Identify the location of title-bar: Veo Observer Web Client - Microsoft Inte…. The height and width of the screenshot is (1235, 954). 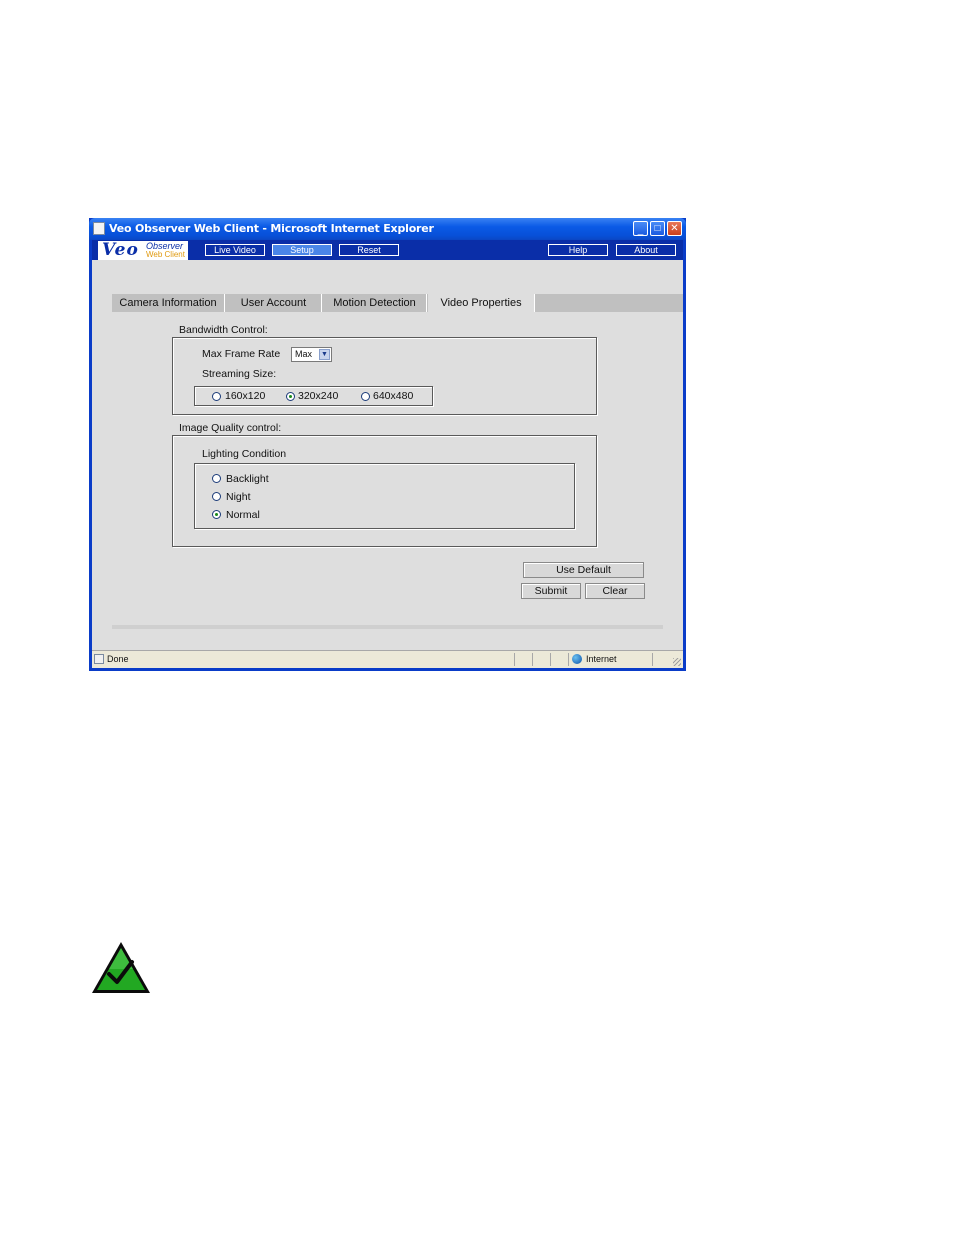
(387, 229).